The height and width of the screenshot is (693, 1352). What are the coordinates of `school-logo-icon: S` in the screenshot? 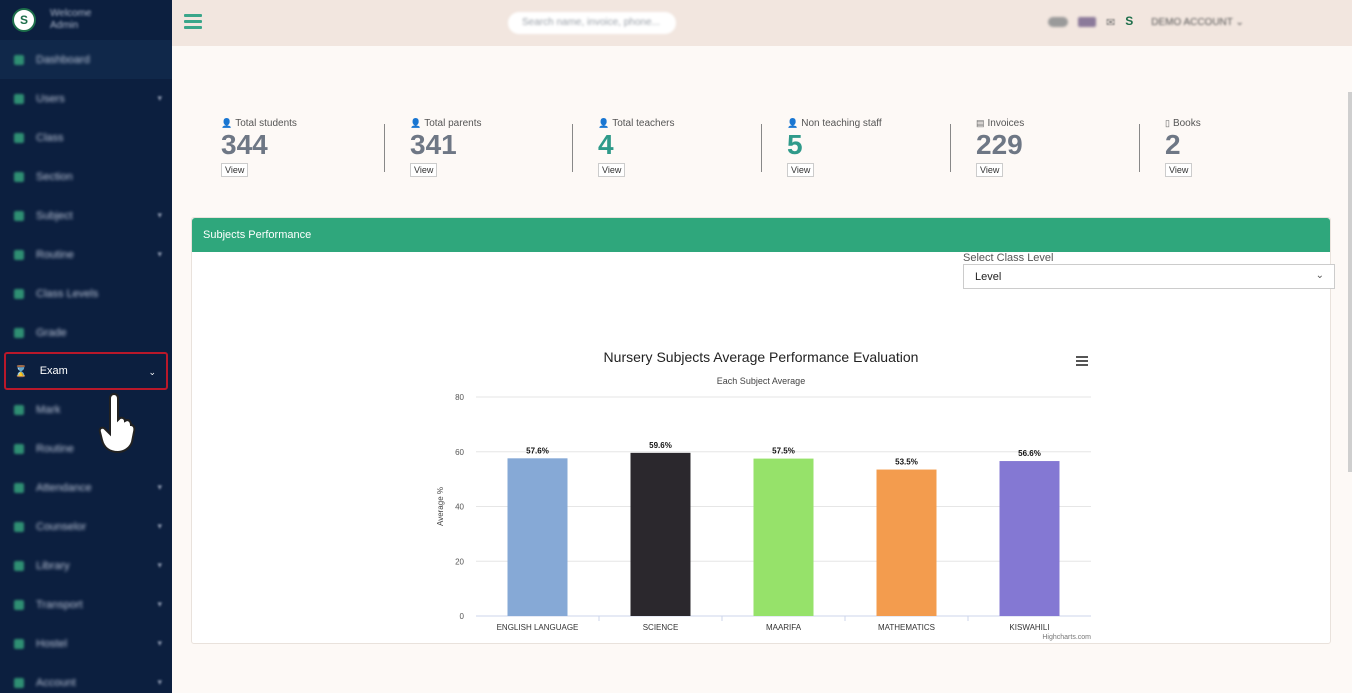 It's located at (24, 20).